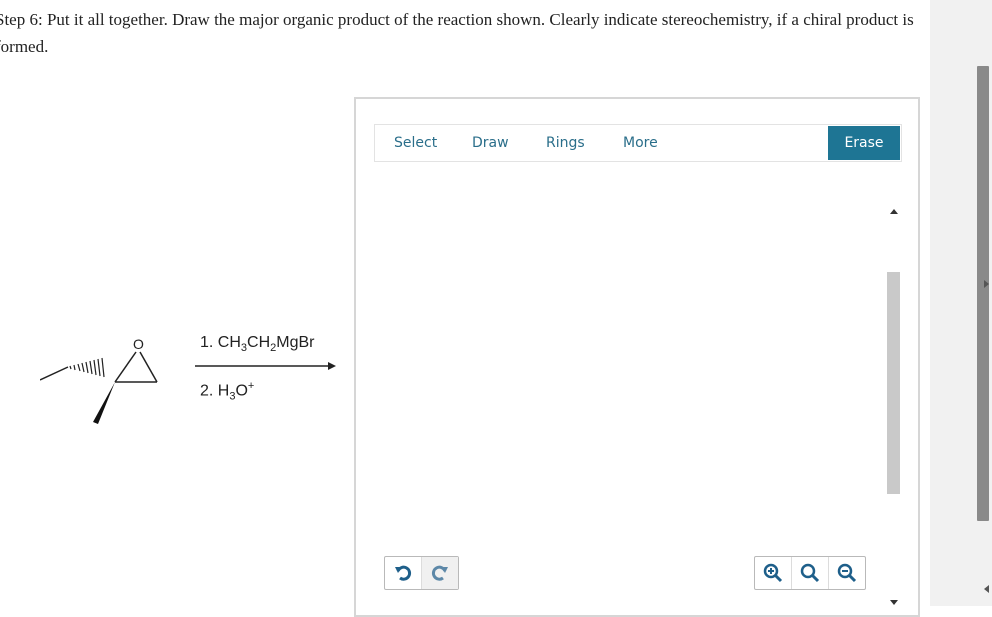 The image size is (992, 617). I want to click on tab-more: More, so click(640, 143).